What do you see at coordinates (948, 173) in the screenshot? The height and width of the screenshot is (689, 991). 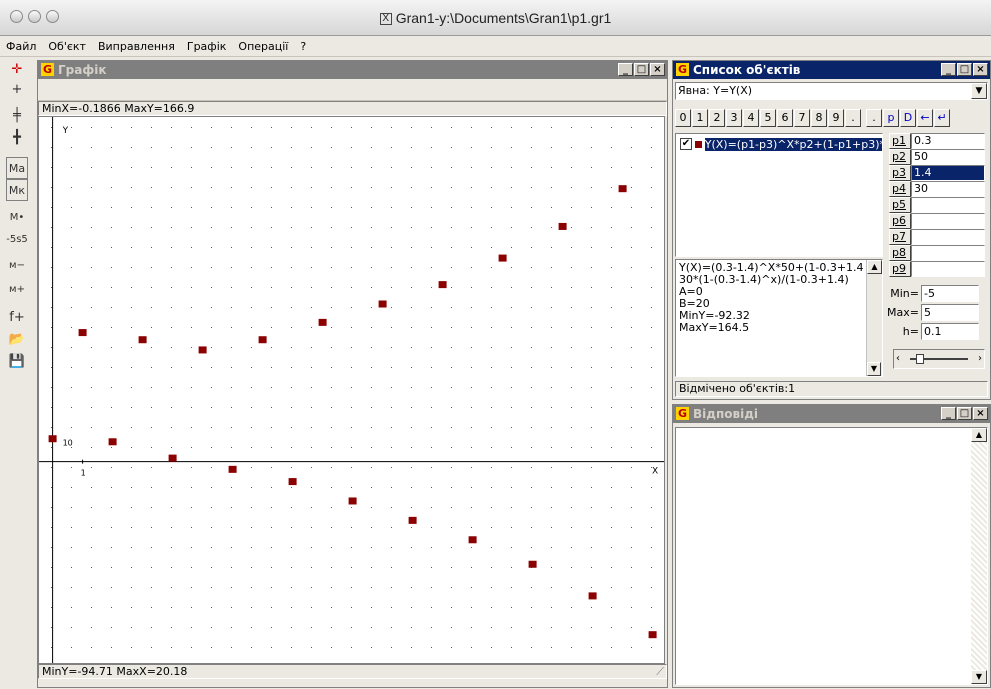 I see `param-value: 1.4` at bounding box center [948, 173].